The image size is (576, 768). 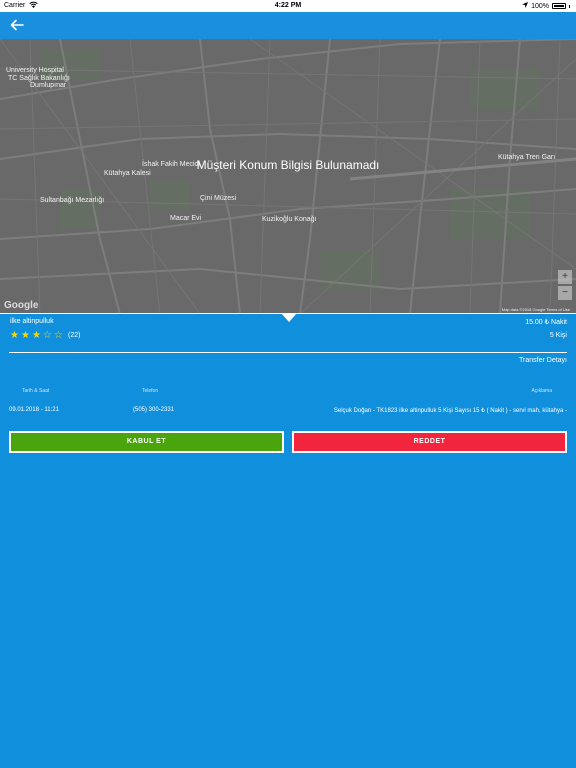 I want to click on person-count: 5 Kişi, so click(x=558, y=335).